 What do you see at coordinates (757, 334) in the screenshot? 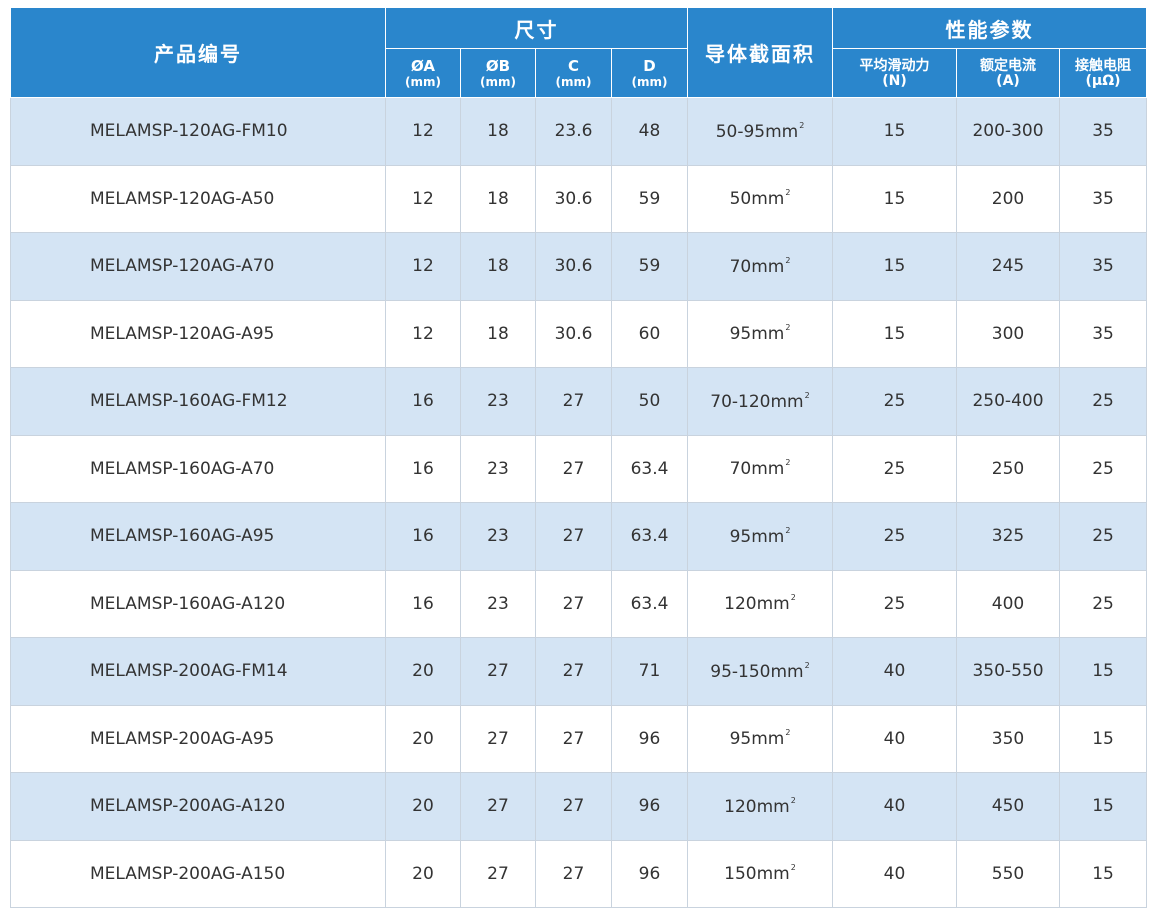
I see `cell-cross-section-text: 95mm` at bounding box center [757, 334].